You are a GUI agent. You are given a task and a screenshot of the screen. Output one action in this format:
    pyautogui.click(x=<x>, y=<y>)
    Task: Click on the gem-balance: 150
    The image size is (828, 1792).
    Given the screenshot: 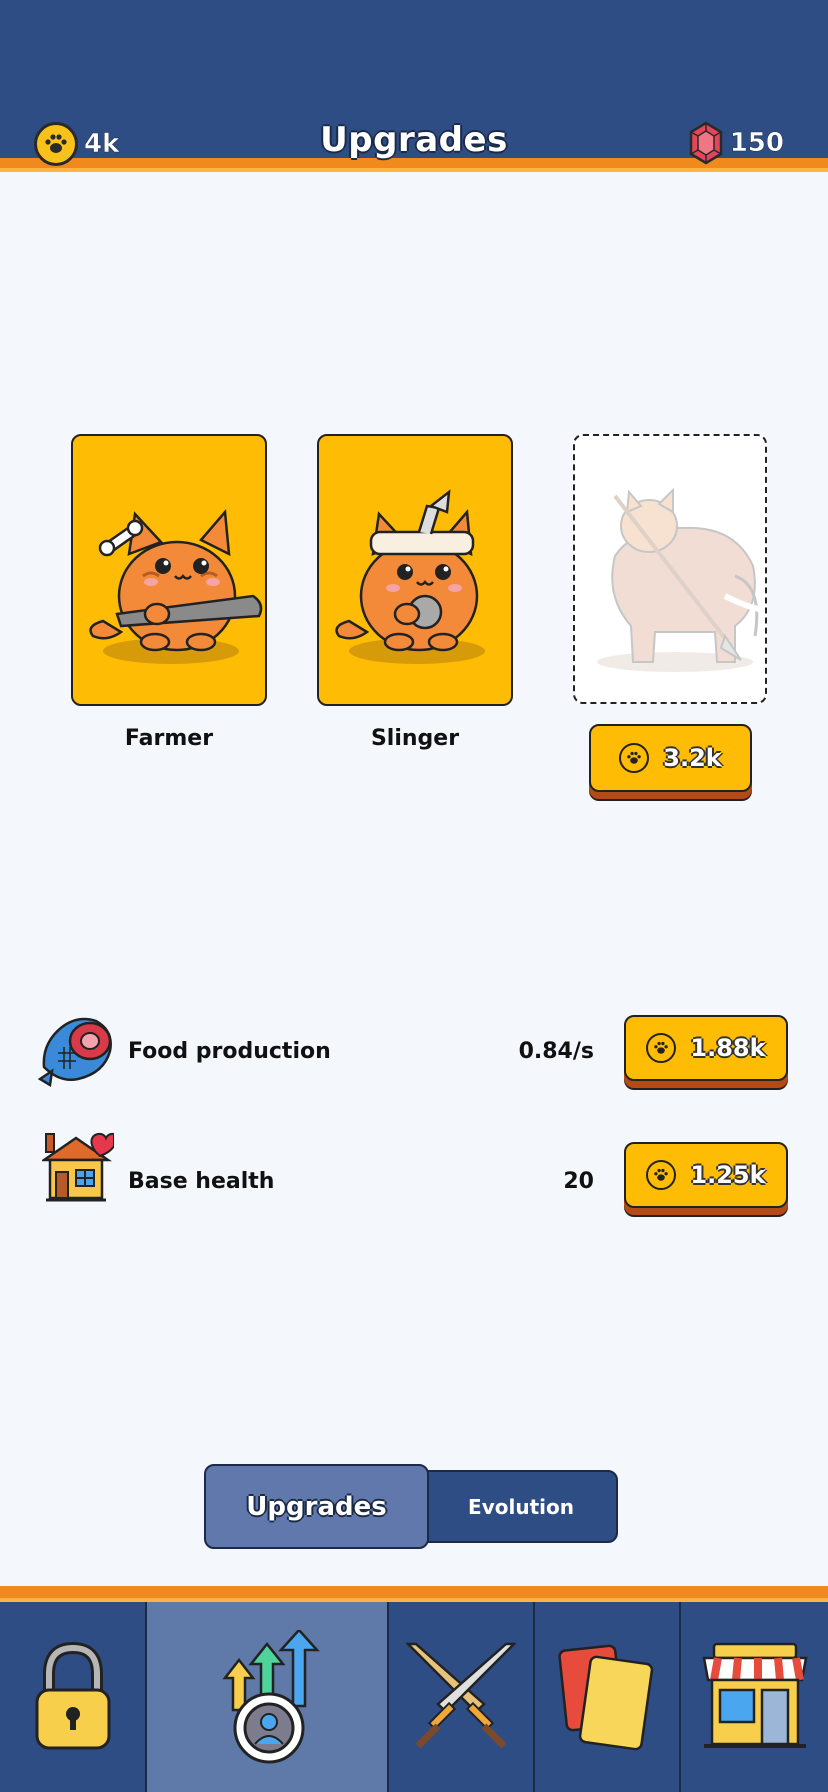 What is the action you would take?
    pyautogui.click(x=736, y=143)
    